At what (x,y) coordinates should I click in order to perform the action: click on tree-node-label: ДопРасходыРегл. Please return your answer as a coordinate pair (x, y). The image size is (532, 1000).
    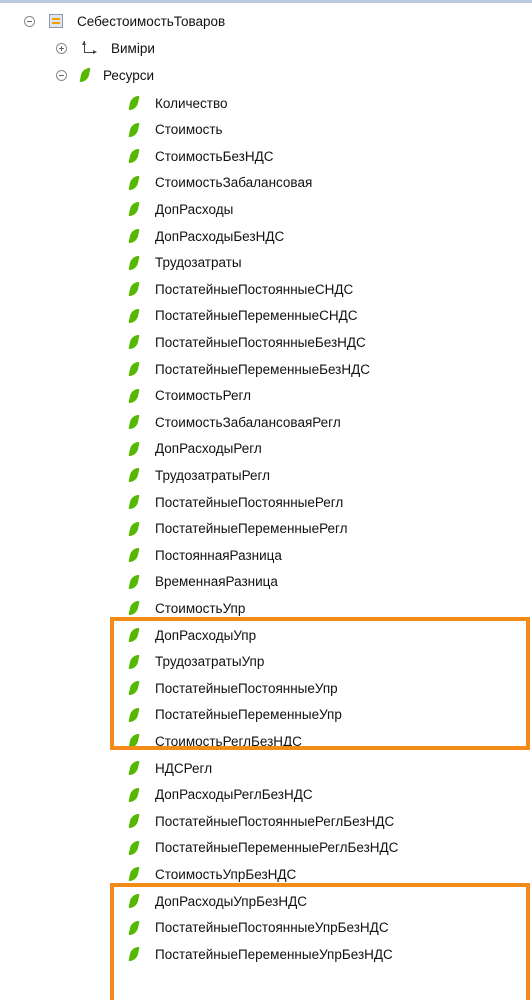
    Looking at the image, I should click on (208, 449).